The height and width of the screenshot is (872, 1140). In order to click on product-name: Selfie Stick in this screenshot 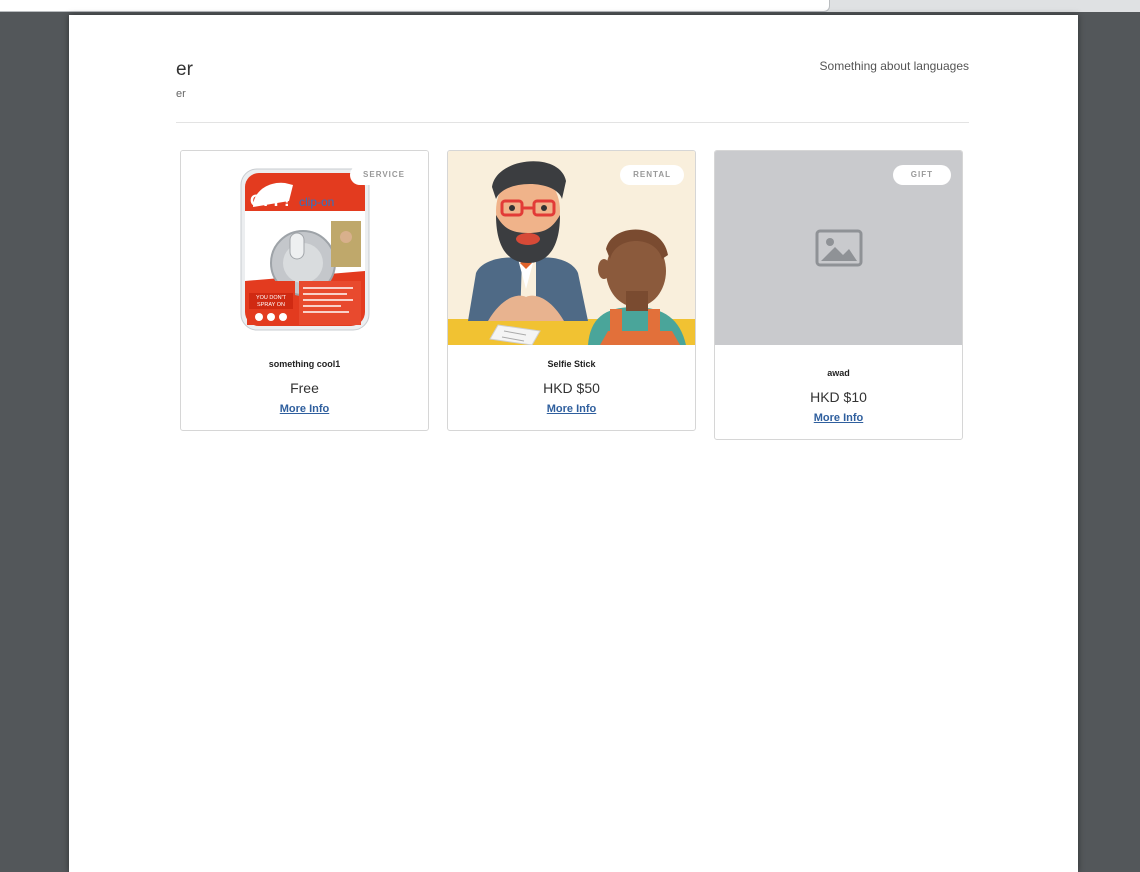, I will do `click(571, 364)`.